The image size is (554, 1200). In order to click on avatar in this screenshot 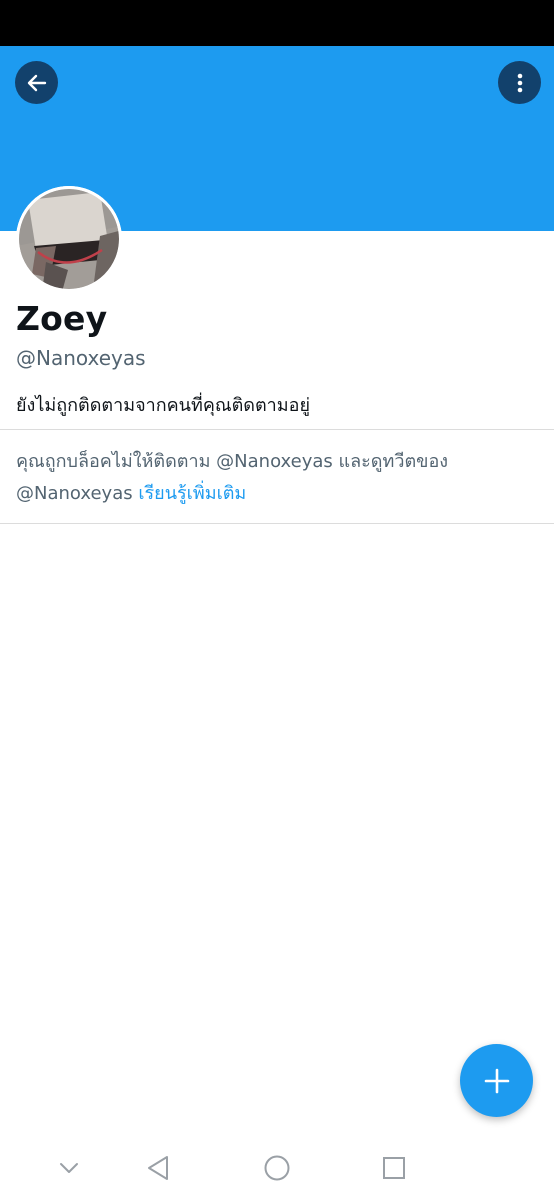, I will do `click(69, 239)`.